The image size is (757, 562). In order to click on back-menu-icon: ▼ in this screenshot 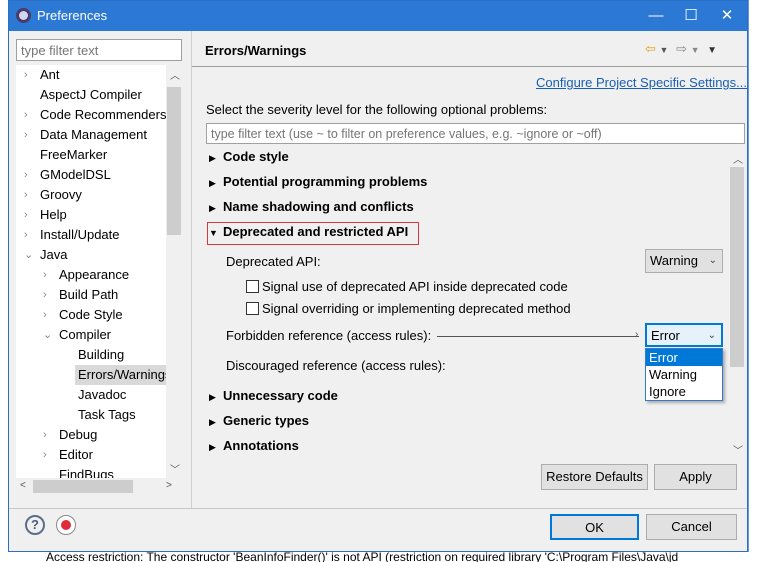, I will do `click(664, 50)`.